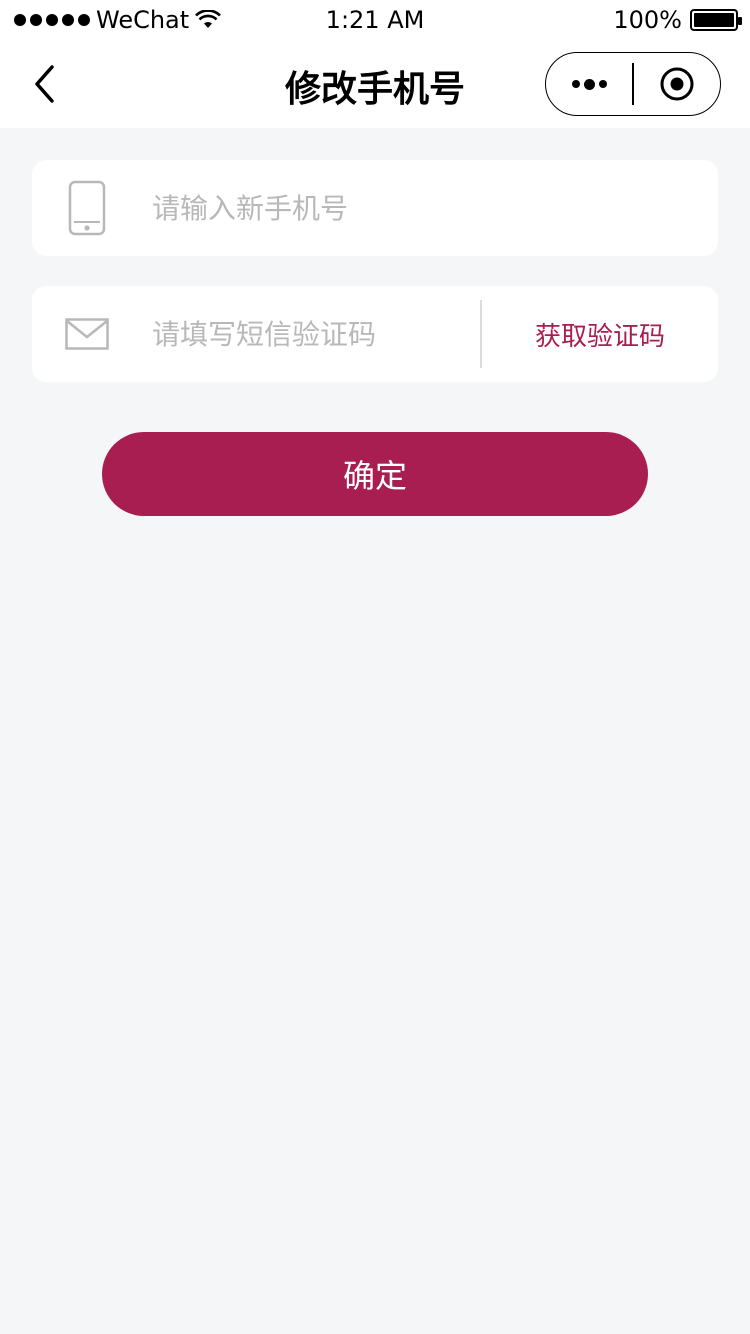  I want to click on more-dots-icon, so click(575, 84).